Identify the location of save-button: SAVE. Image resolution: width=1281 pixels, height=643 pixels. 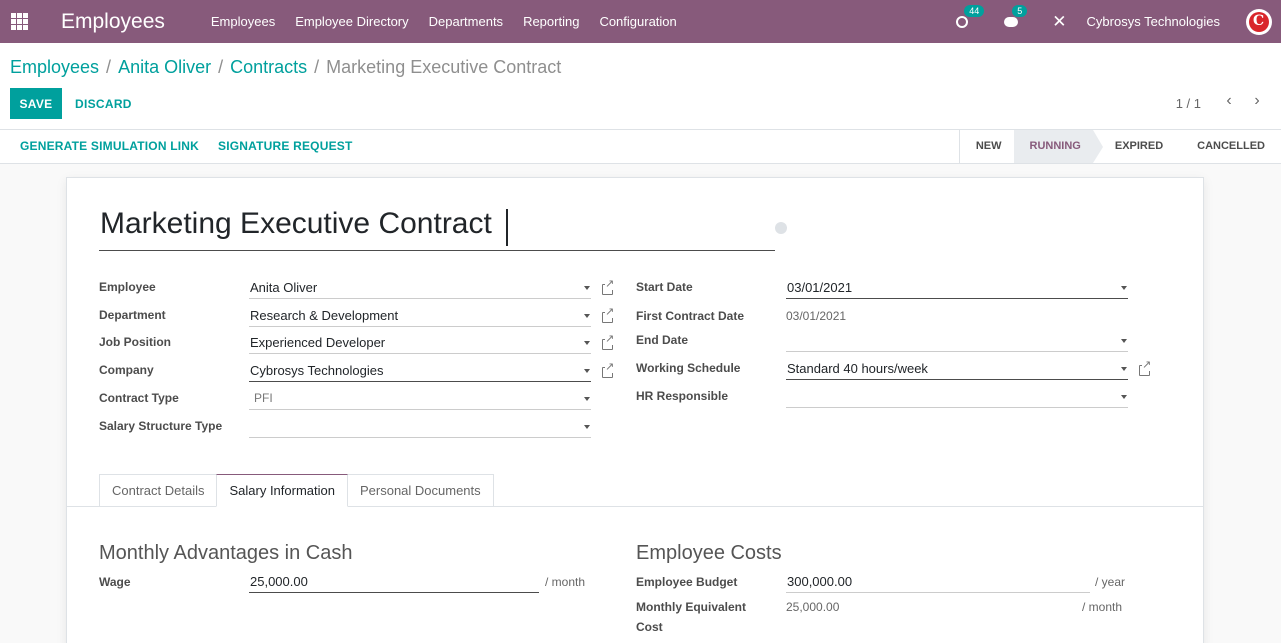
(36, 103).